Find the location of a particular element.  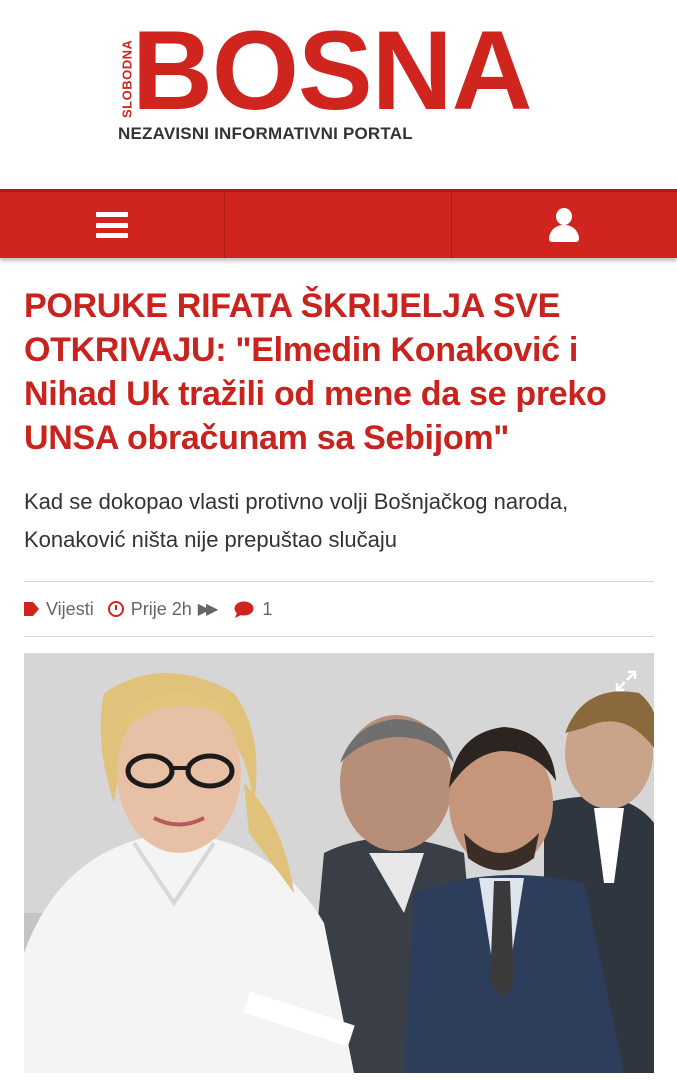

user-icon is located at coordinates (564, 225).